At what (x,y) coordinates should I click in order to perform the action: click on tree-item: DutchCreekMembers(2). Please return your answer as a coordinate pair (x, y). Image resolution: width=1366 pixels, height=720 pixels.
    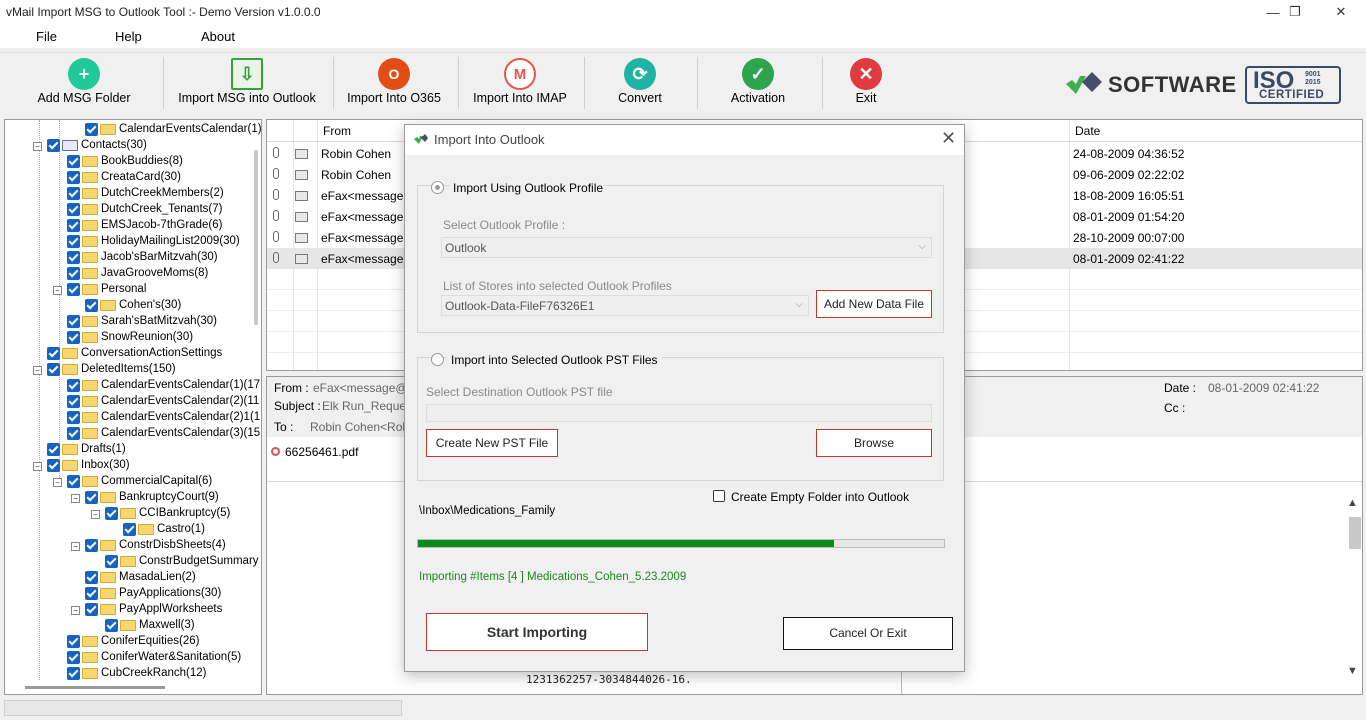
    Looking at the image, I should click on (130, 194).